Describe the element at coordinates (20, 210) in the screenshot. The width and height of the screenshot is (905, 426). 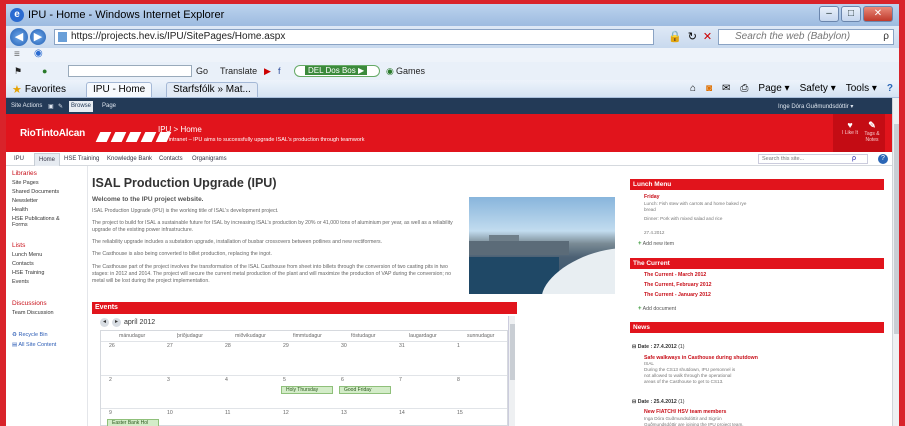
I see `ql-health: Health` at that location.